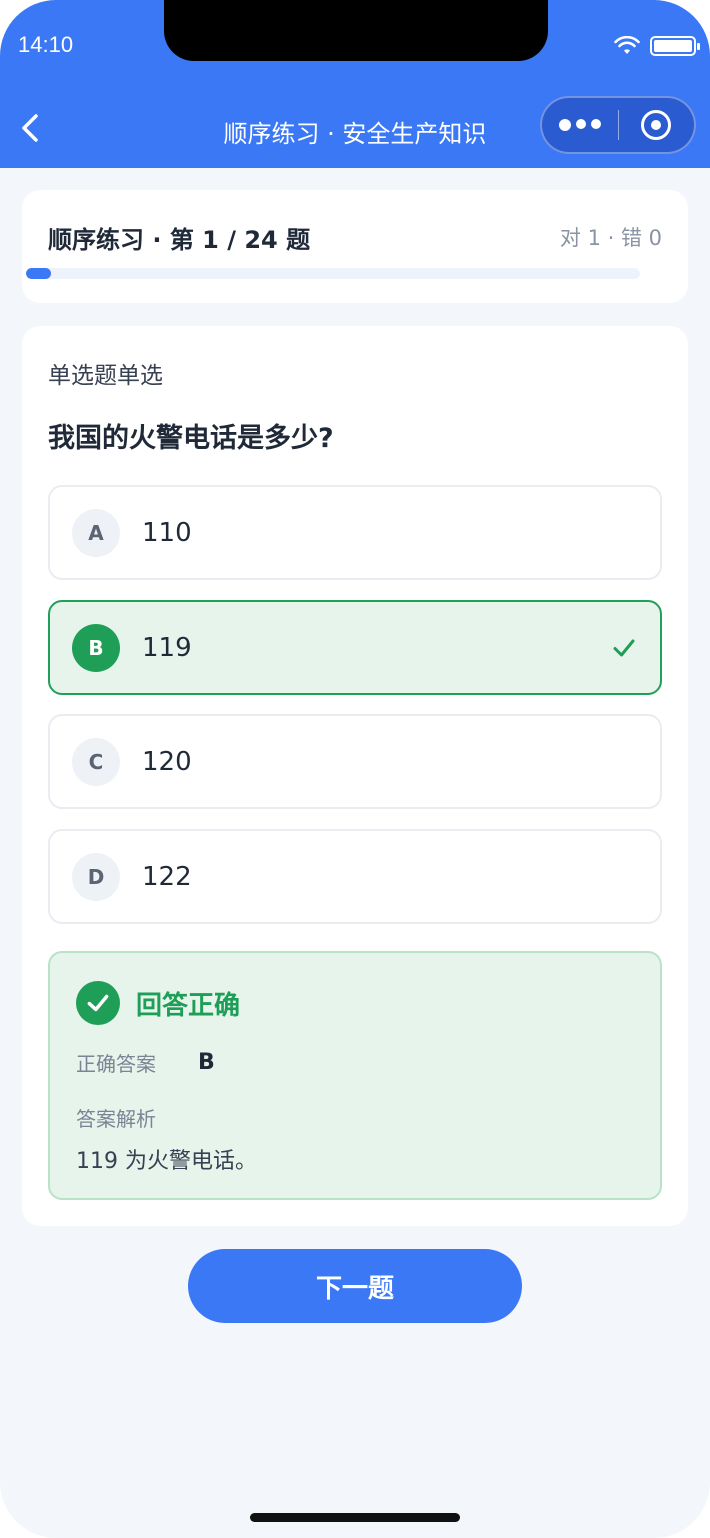 This screenshot has width=710, height=1538. I want to click on feedback-title: 回答正确, so click(188, 1006).